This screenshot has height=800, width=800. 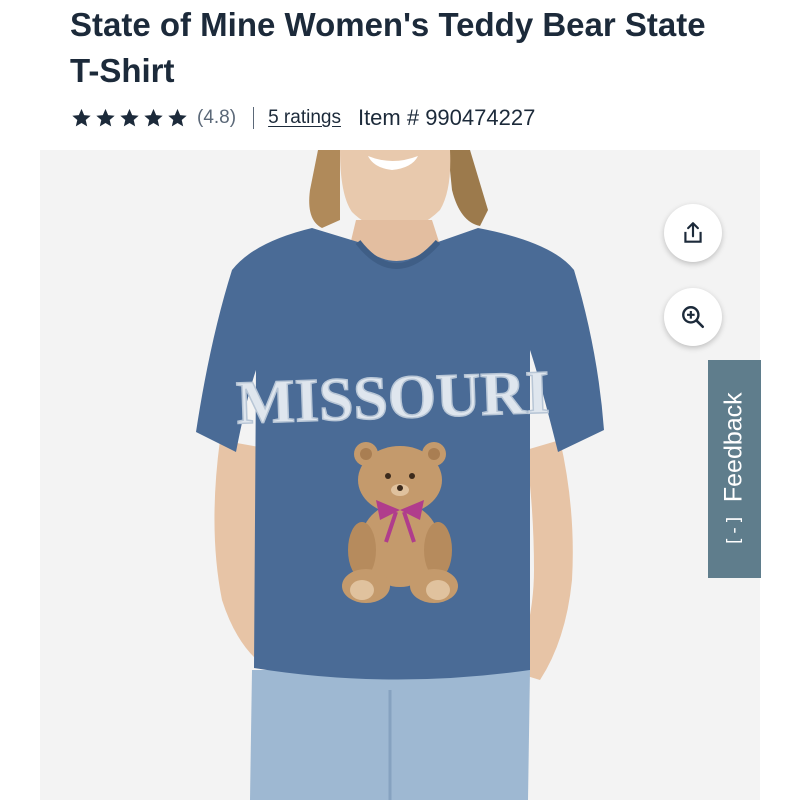 I want to click on star-rating, so click(x=129, y=118).